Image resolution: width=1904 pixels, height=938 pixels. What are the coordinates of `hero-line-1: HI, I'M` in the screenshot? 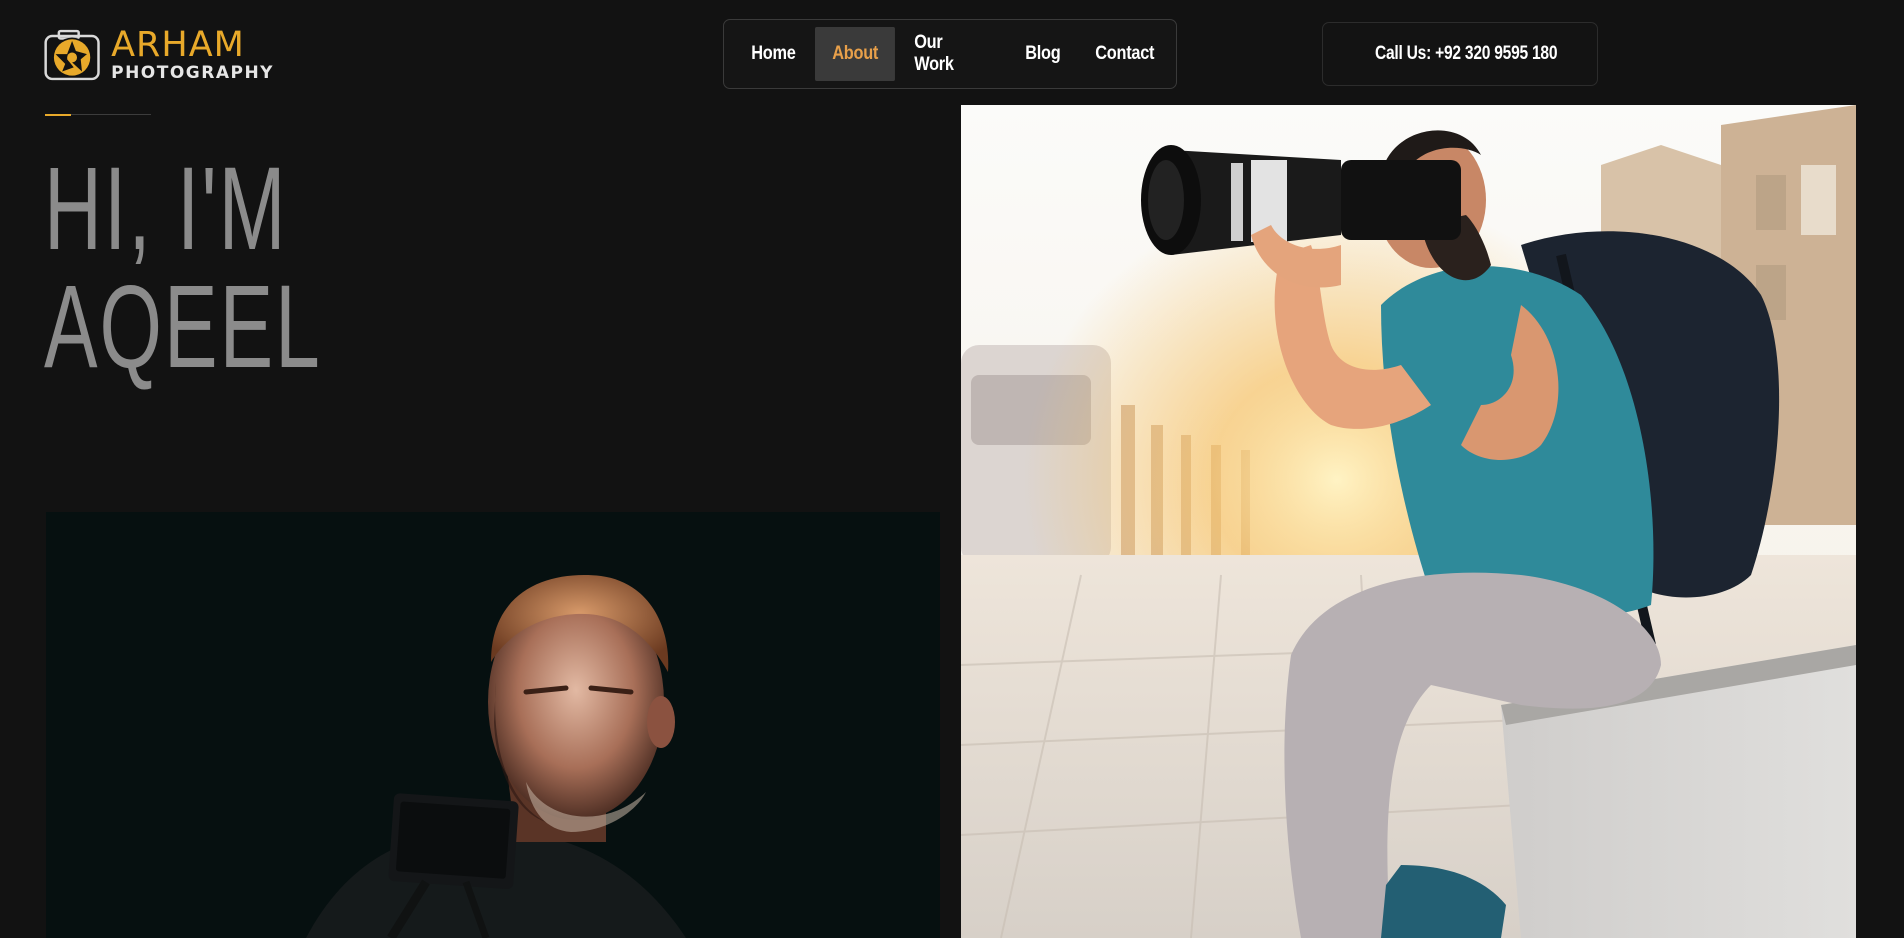 It's located at (166, 209).